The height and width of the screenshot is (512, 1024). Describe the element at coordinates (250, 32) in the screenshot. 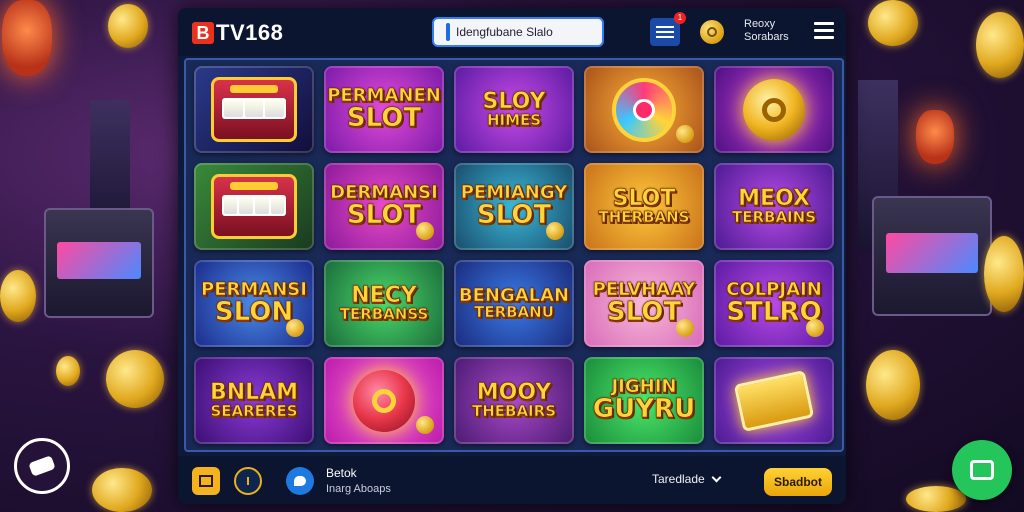

I see `logo-text: TV168` at that location.